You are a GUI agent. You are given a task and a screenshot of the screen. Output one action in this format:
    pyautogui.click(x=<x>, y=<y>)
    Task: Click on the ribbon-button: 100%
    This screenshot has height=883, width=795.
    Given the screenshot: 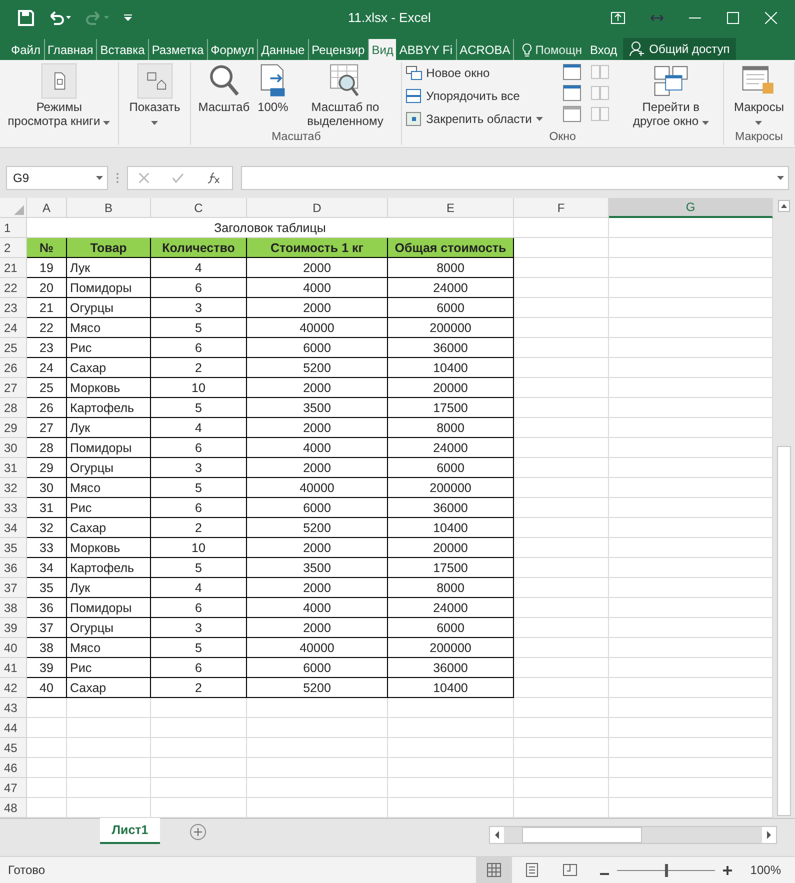 What is the action you would take?
    pyautogui.click(x=273, y=96)
    